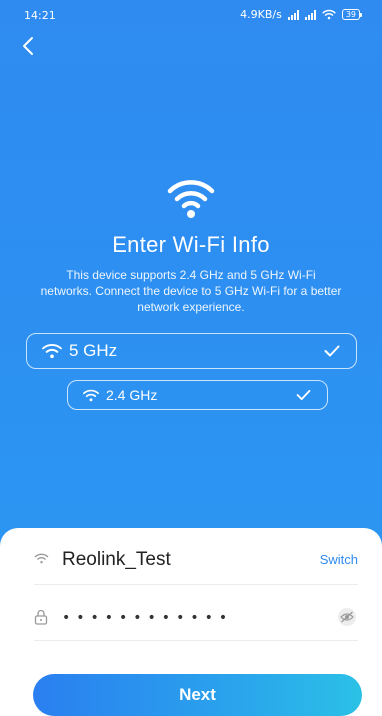 The width and height of the screenshot is (382, 716). Describe the element at coordinates (329, 14) in the screenshot. I see `wifi-status-icon` at that location.